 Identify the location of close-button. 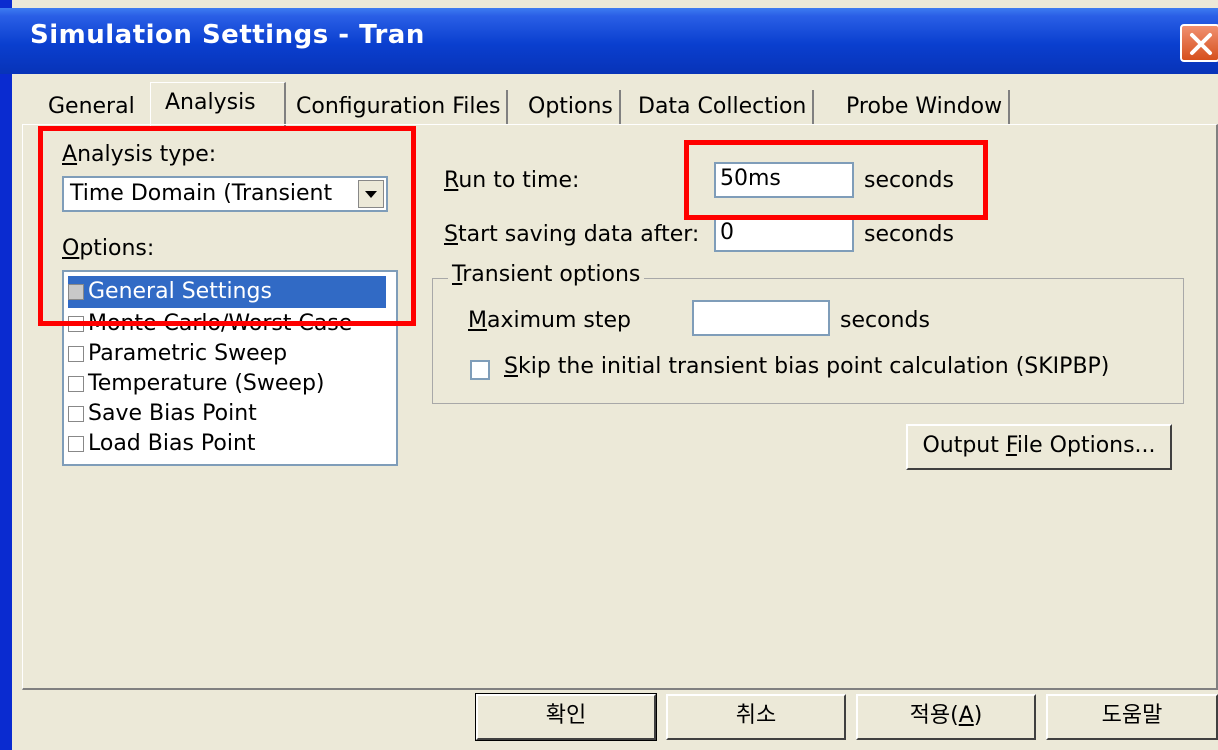
(1199, 43).